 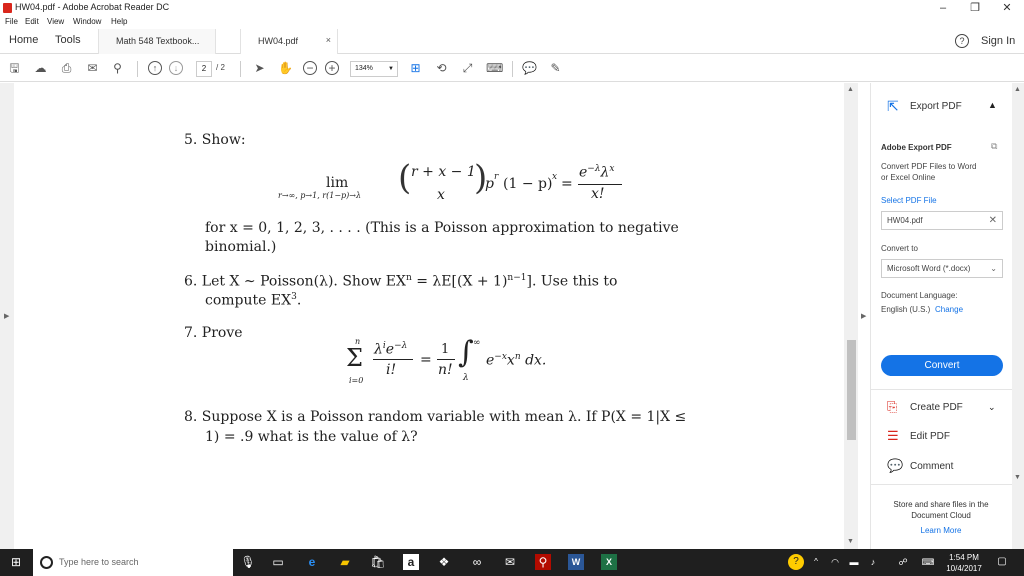 I want to click on comment-tool: Comment, so click(x=931, y=466).